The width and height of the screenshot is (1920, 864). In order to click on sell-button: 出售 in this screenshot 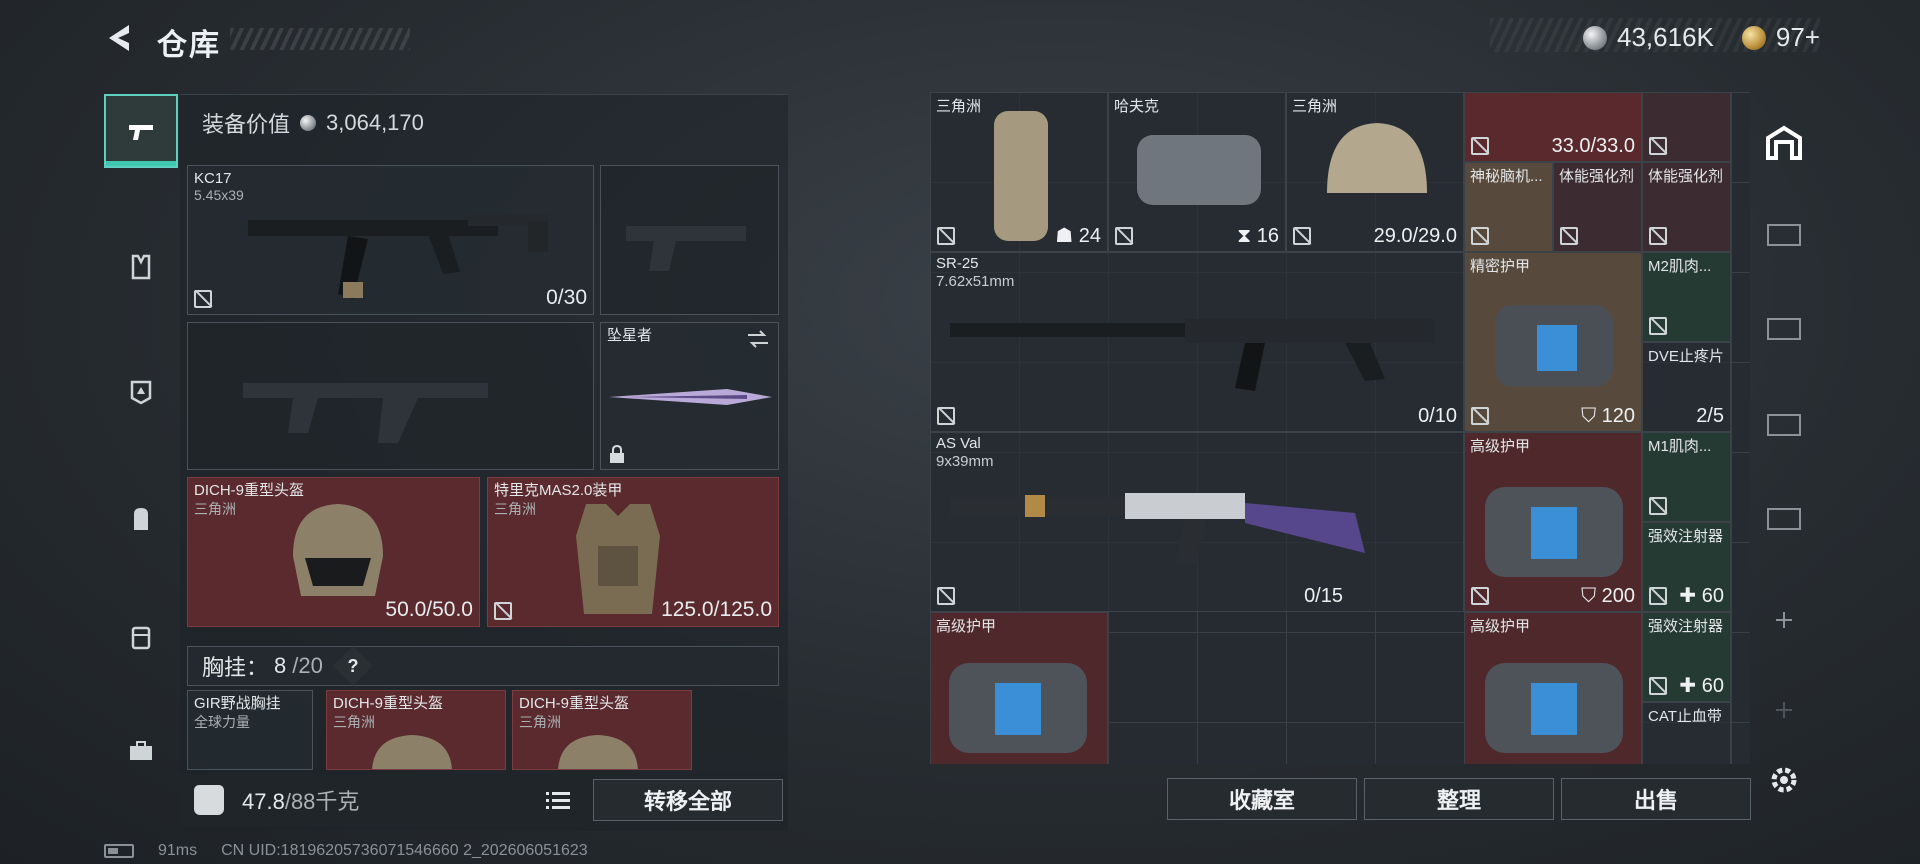, I will do `click(1656, 799)`.